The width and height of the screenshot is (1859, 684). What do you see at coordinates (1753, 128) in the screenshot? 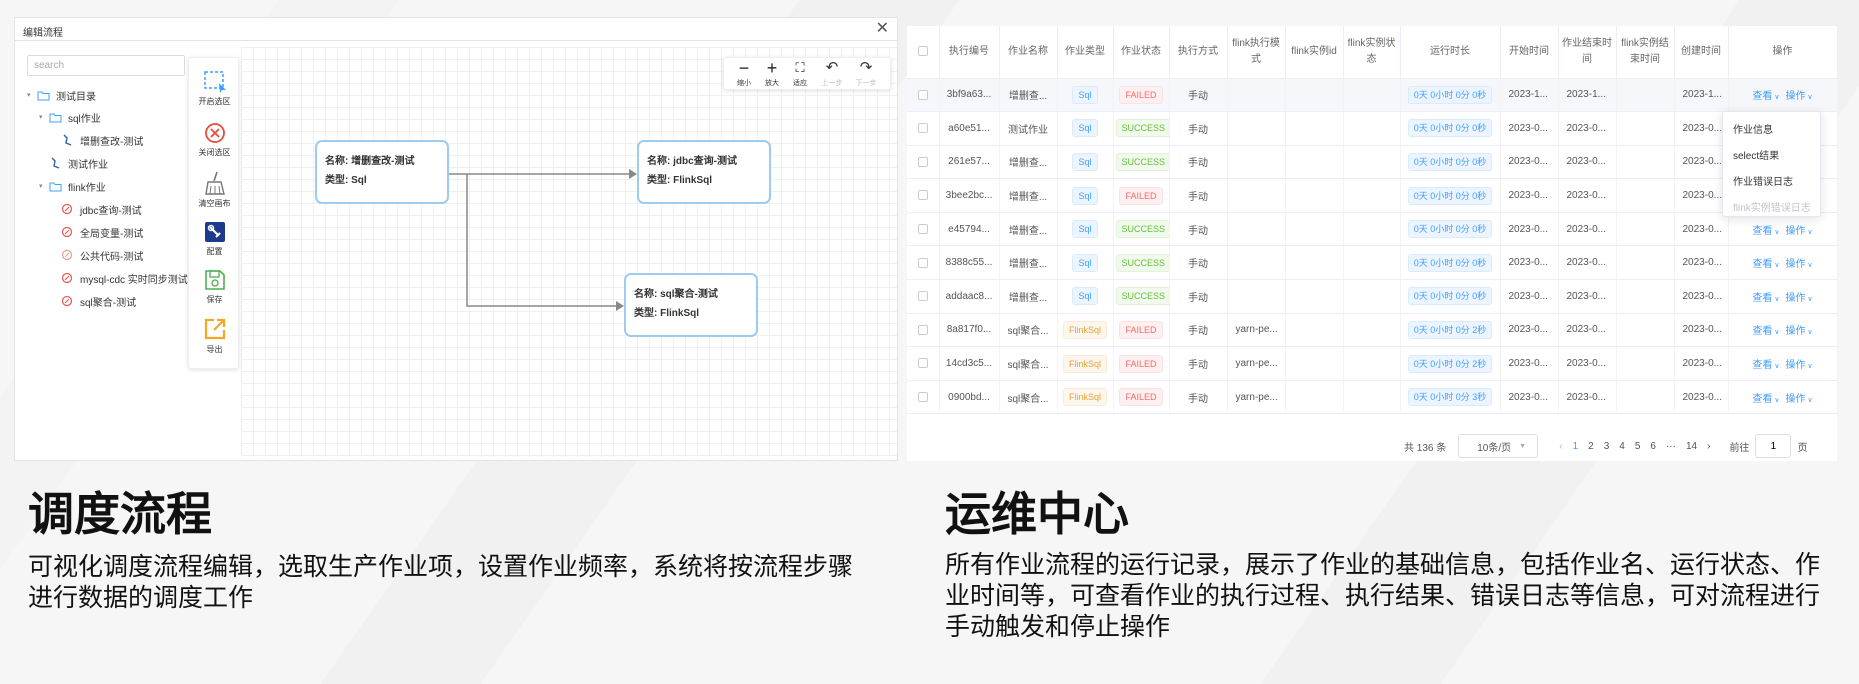
I see `dropdown-item-job-info: 作业信息` at bounding box center [1753, 128].